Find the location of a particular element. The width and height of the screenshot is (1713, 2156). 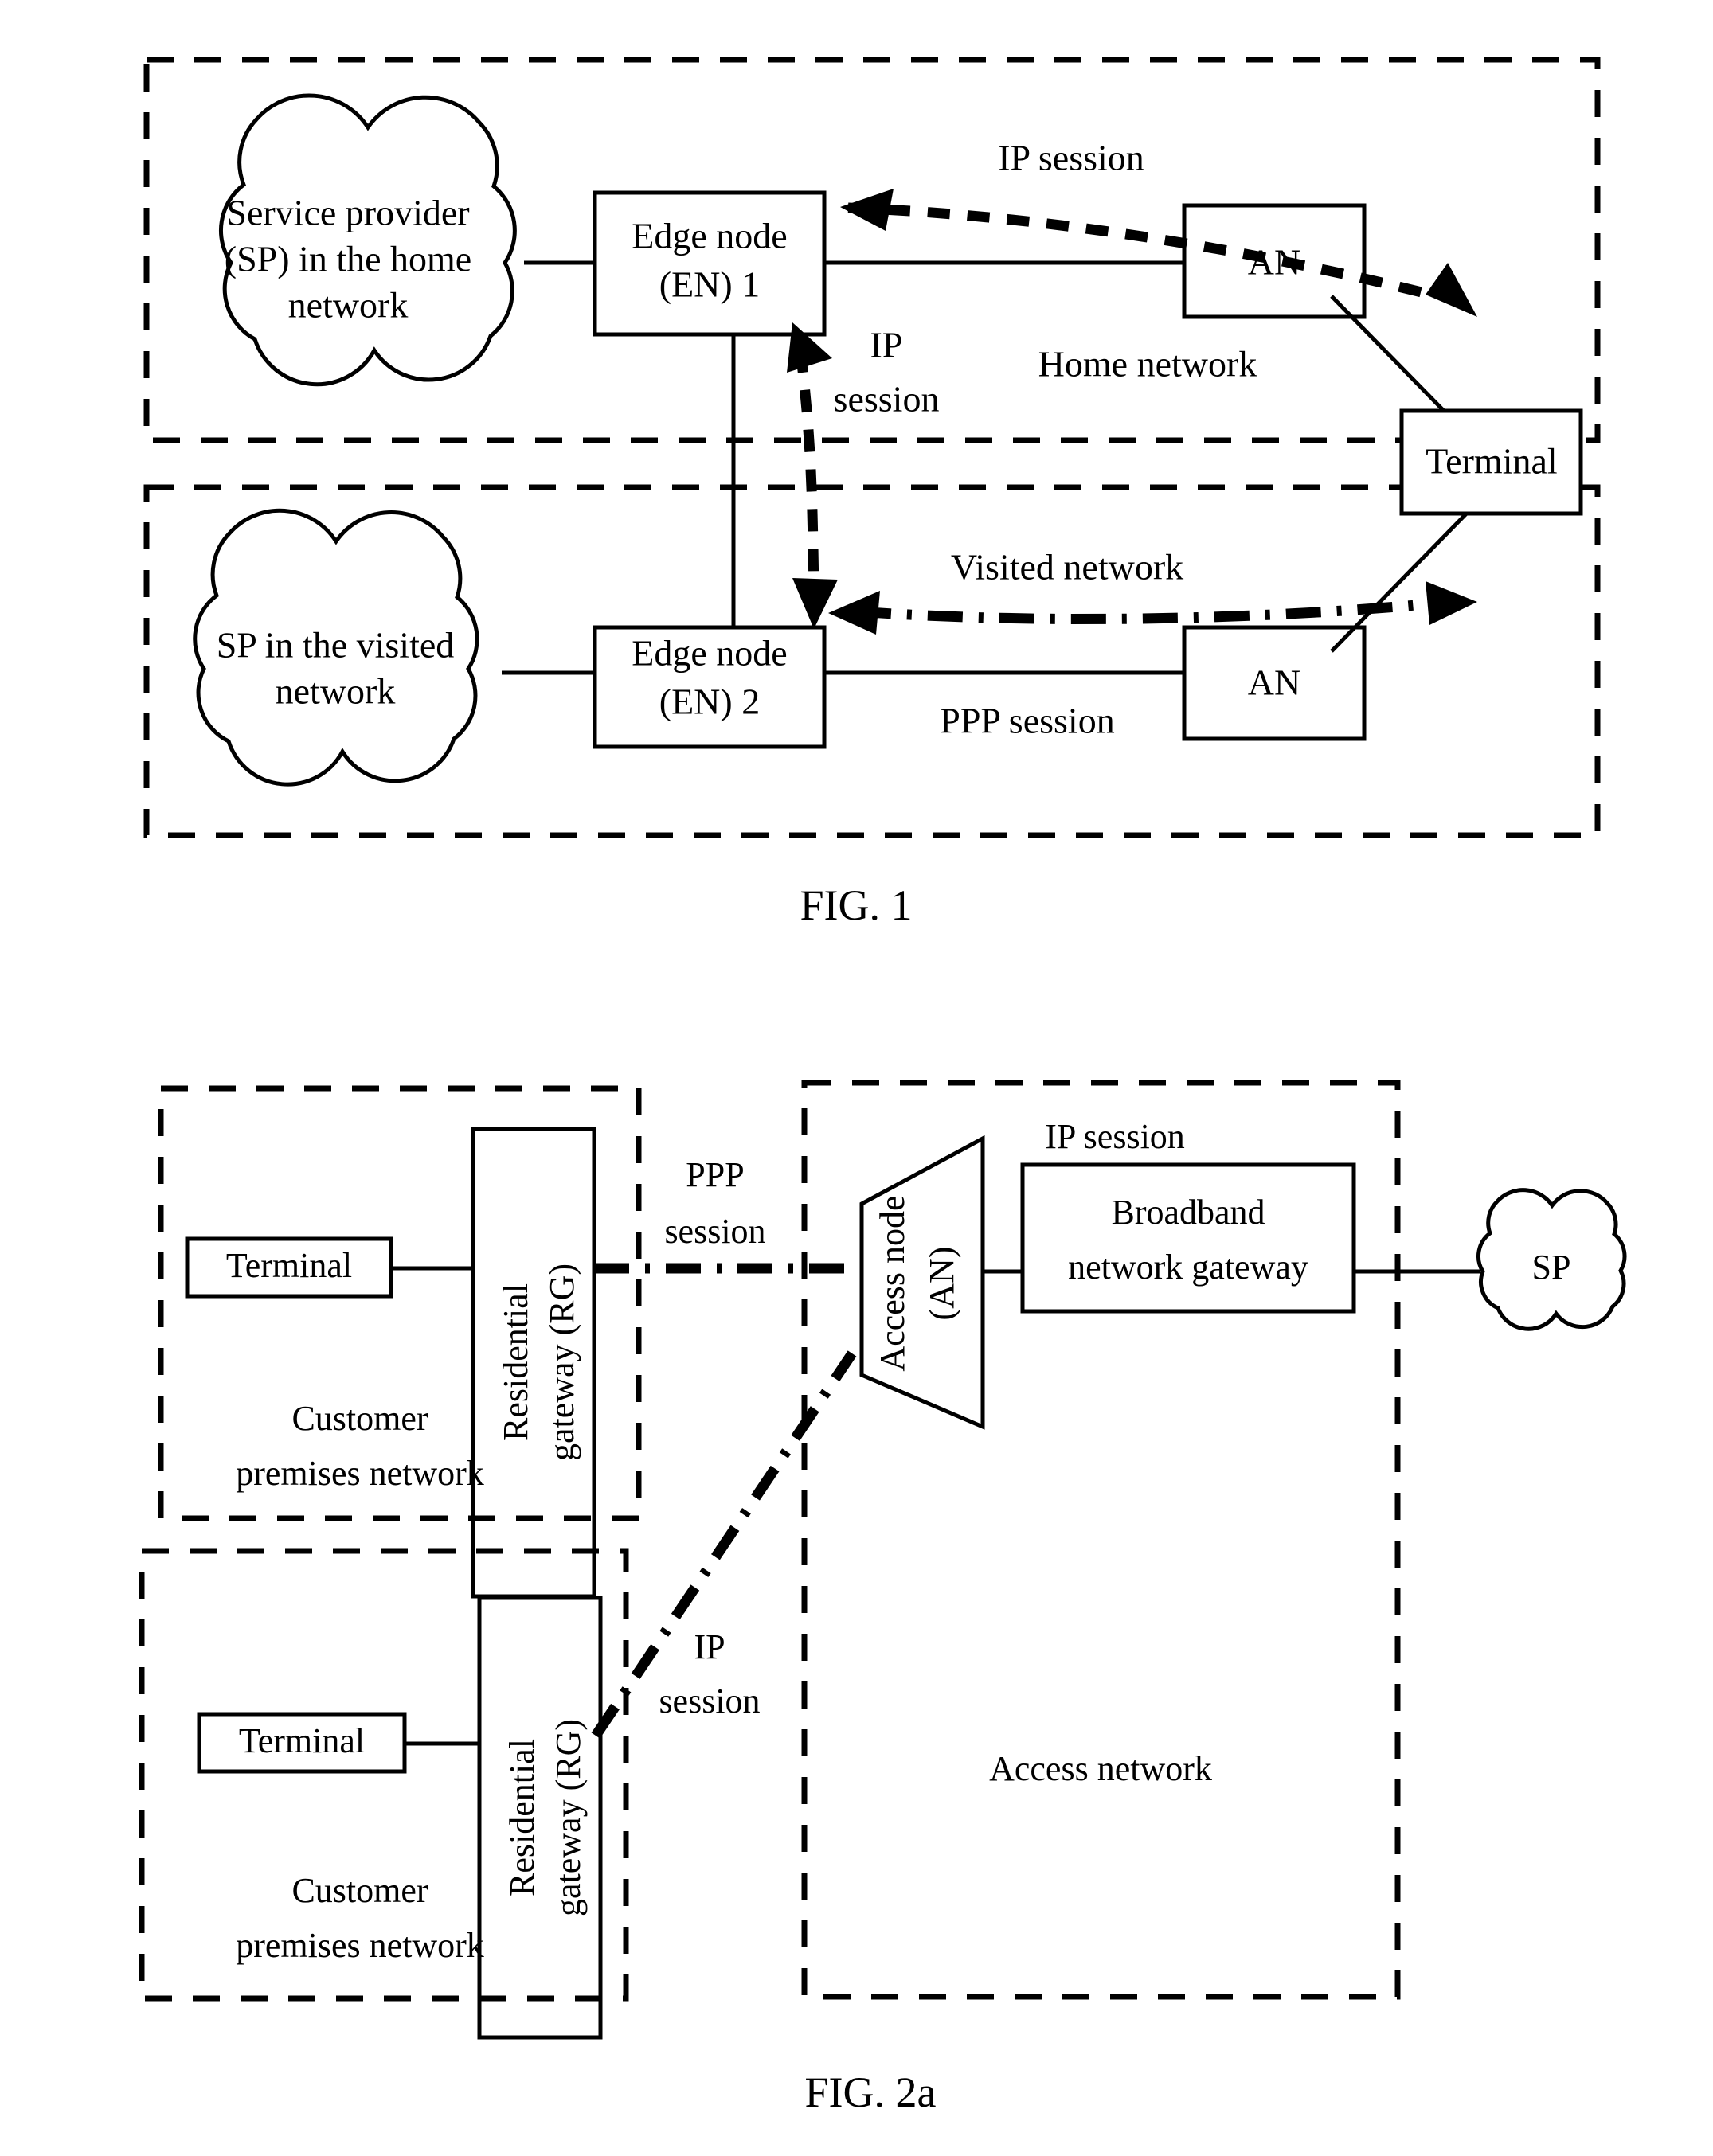

broadband-network-gateway: Broadband network gateway is located at coordinates (1188, 1238).